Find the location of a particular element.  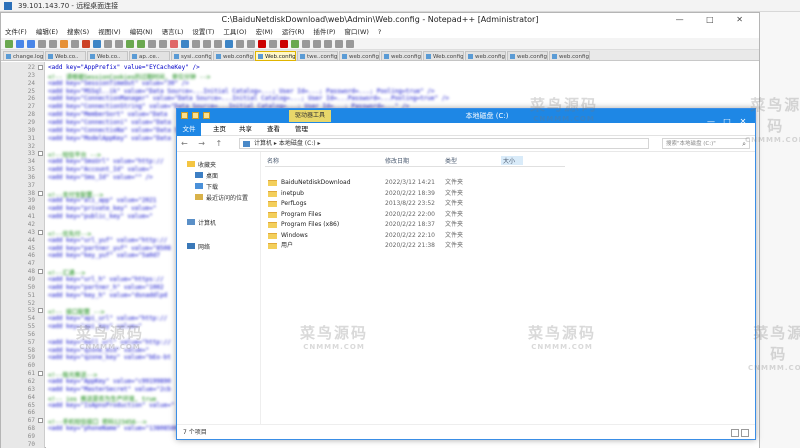

nav-recent: 最近访问的位置 is located at coordinates (221, 197).